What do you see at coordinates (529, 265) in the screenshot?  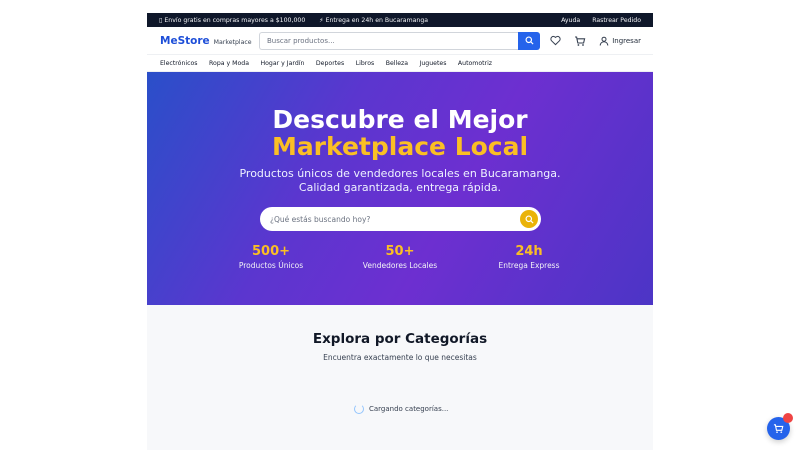 I see `stat-label: Entrega Express` at bounding box center [529, 265].